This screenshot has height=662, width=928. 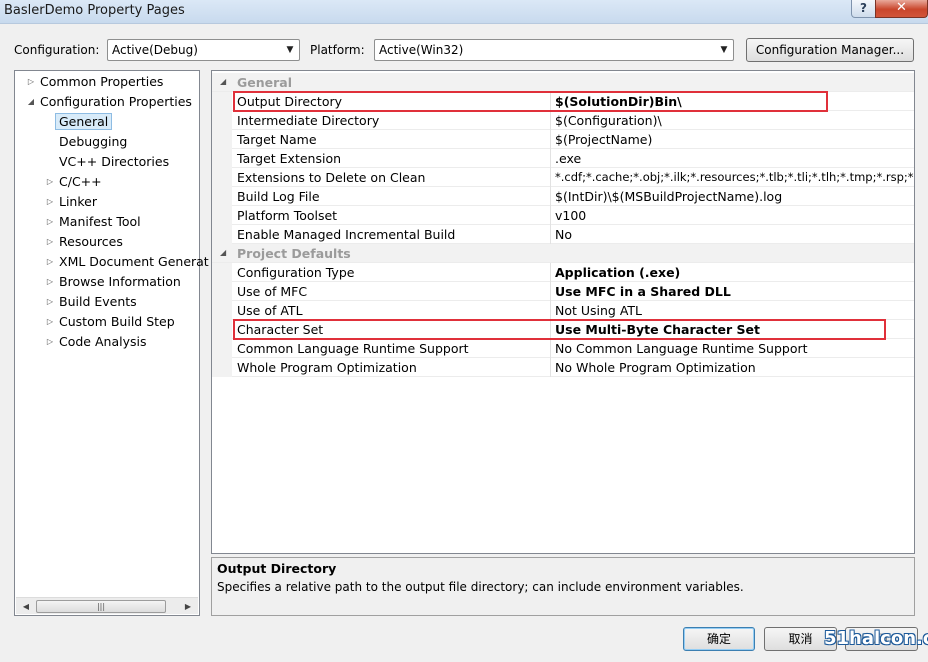 I want to click on tree-item-resources: ▷ Resources, so click(x=85, y=242).